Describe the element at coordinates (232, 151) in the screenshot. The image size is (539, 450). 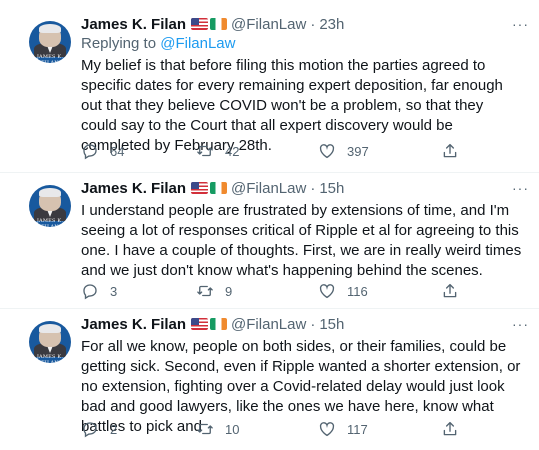
I see `retweet-count: 42` at that location.